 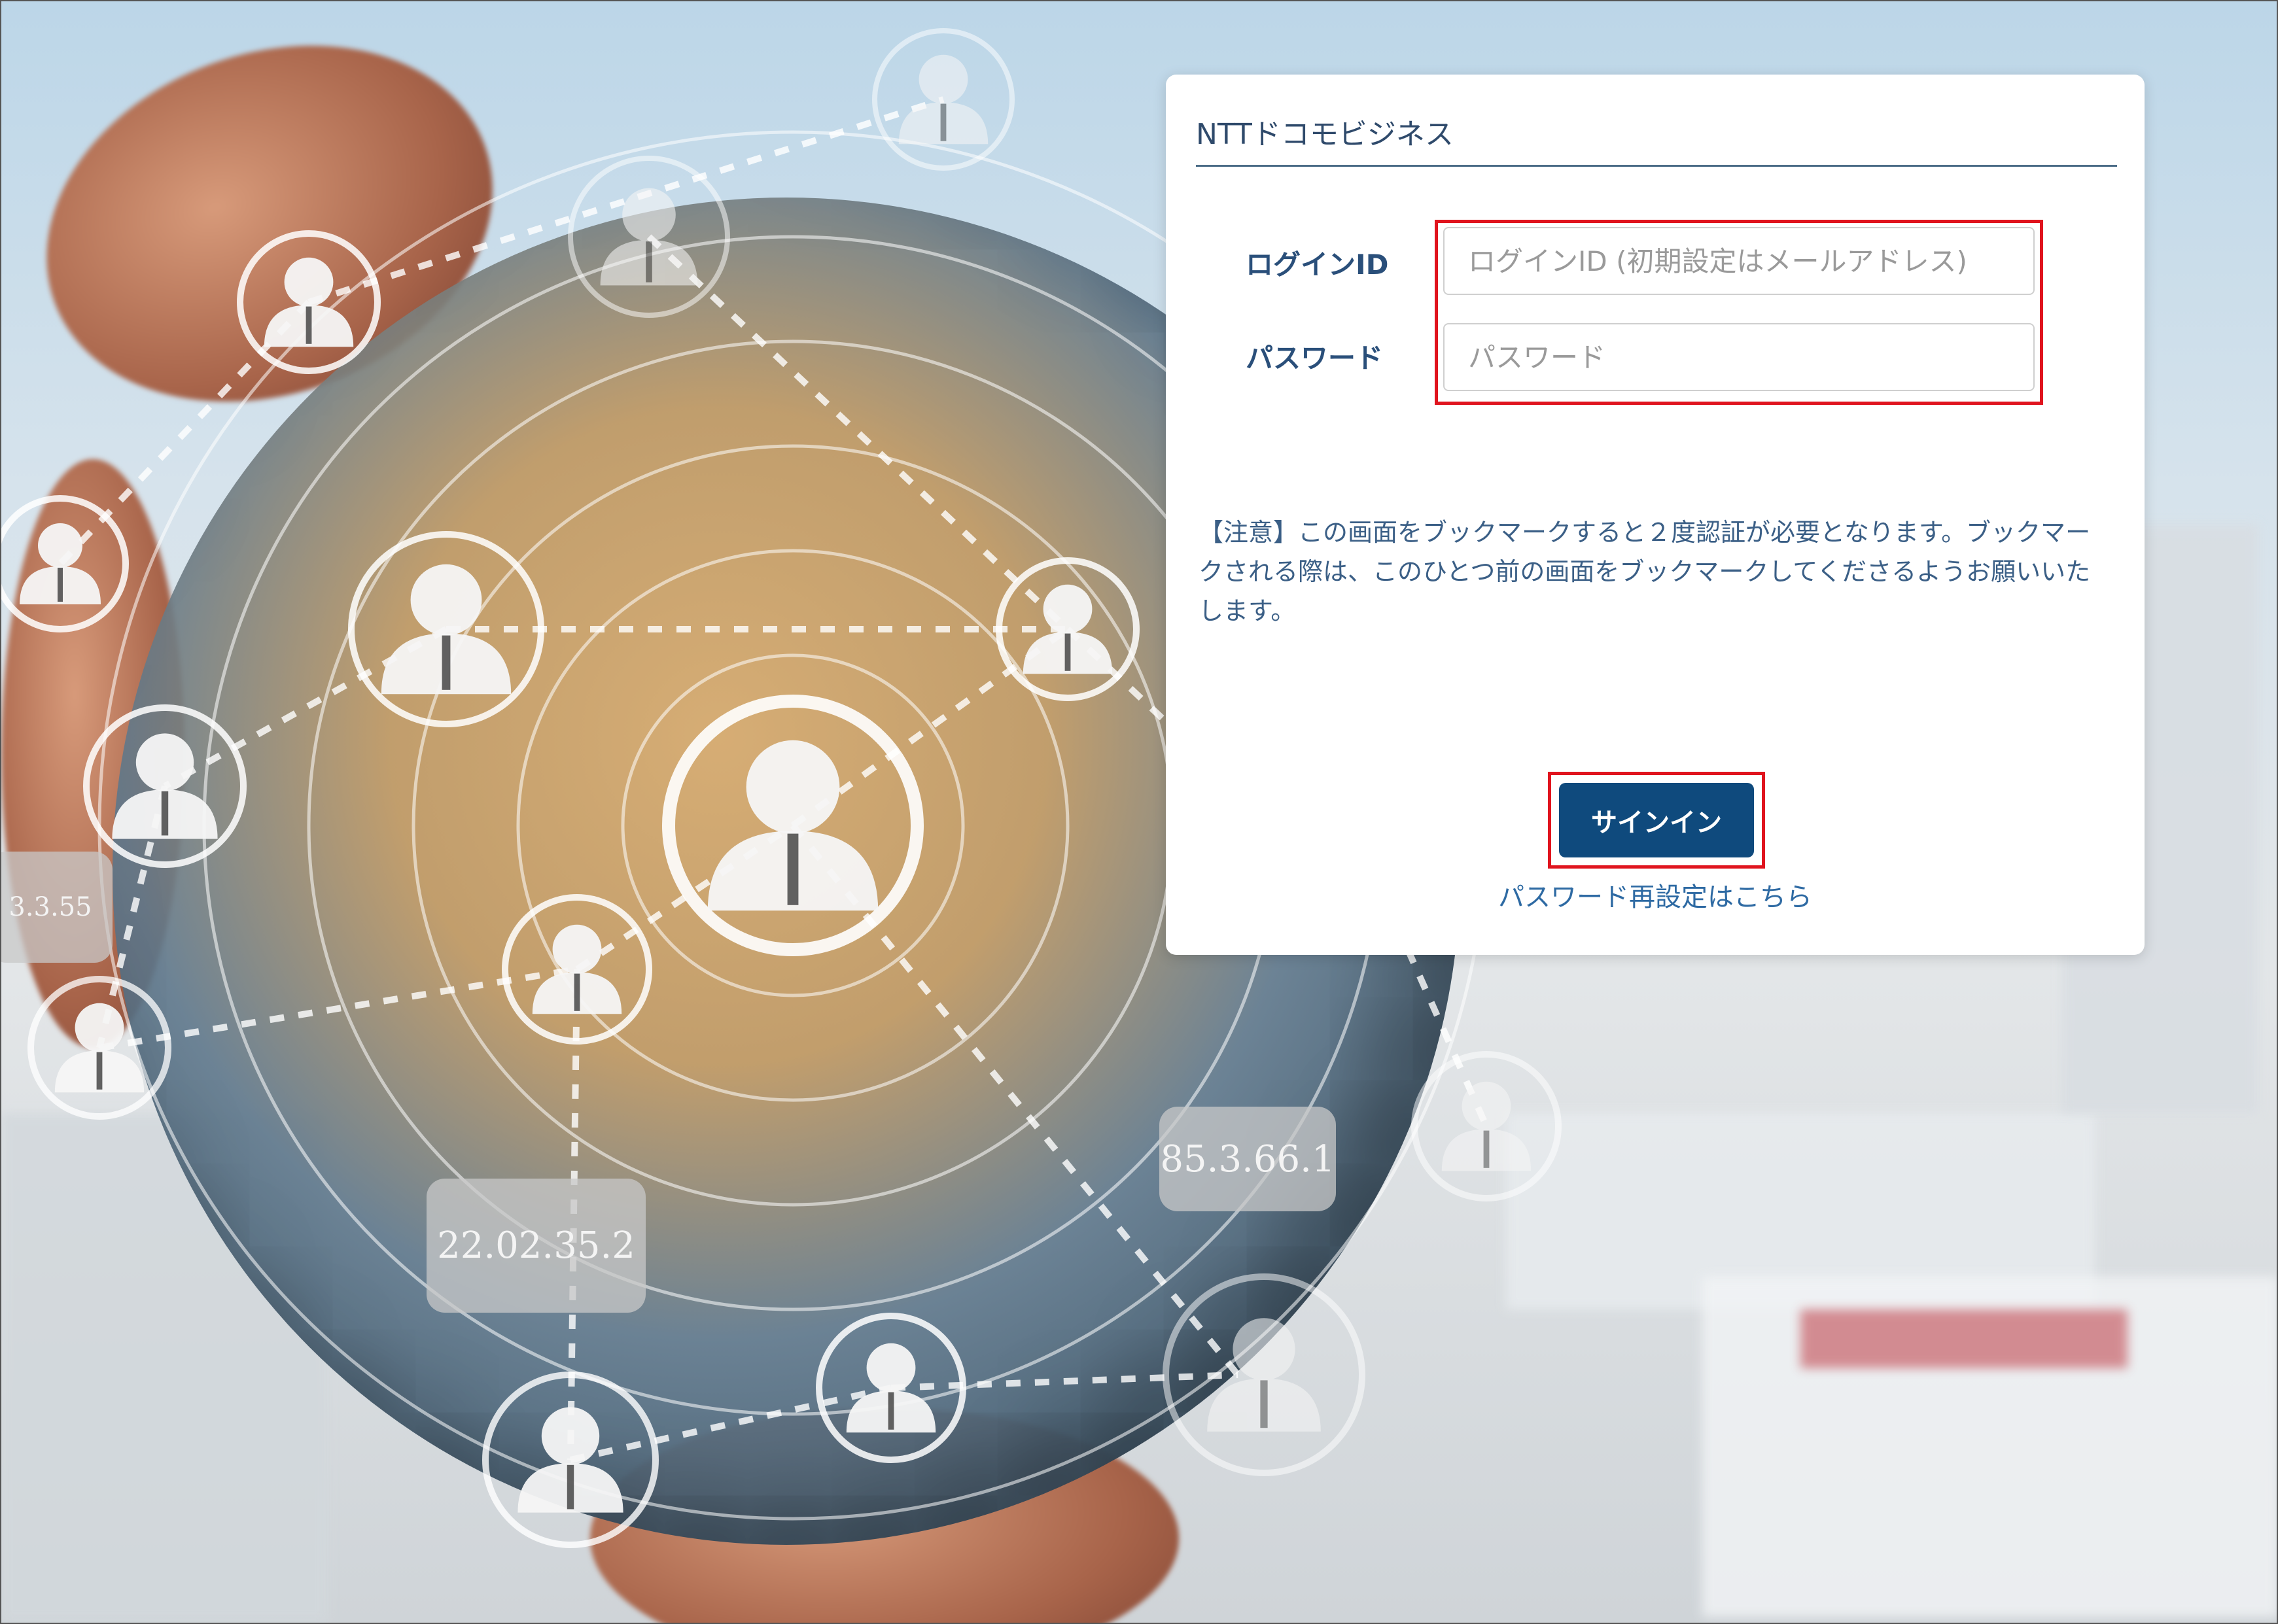 What do you see at coordinates (1315, 358) in the screenshot?
I see `password-label: パスワード` at bounding box center [1315, 358].